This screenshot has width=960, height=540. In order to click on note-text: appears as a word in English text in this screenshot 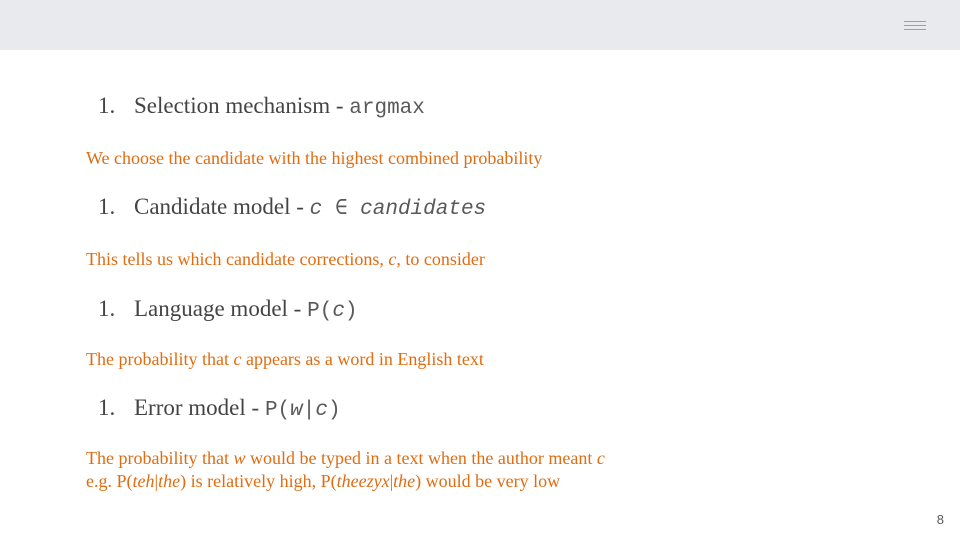, I will do `click(362, 359)`.